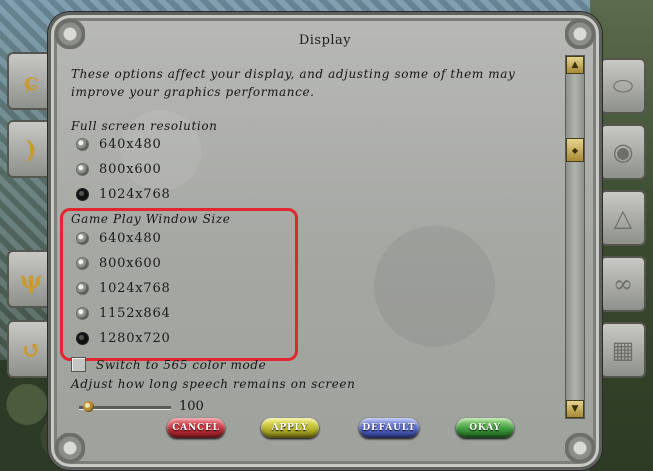  I want to click on color-mode-row: Switch to 565 color mode, so click(168, 364).